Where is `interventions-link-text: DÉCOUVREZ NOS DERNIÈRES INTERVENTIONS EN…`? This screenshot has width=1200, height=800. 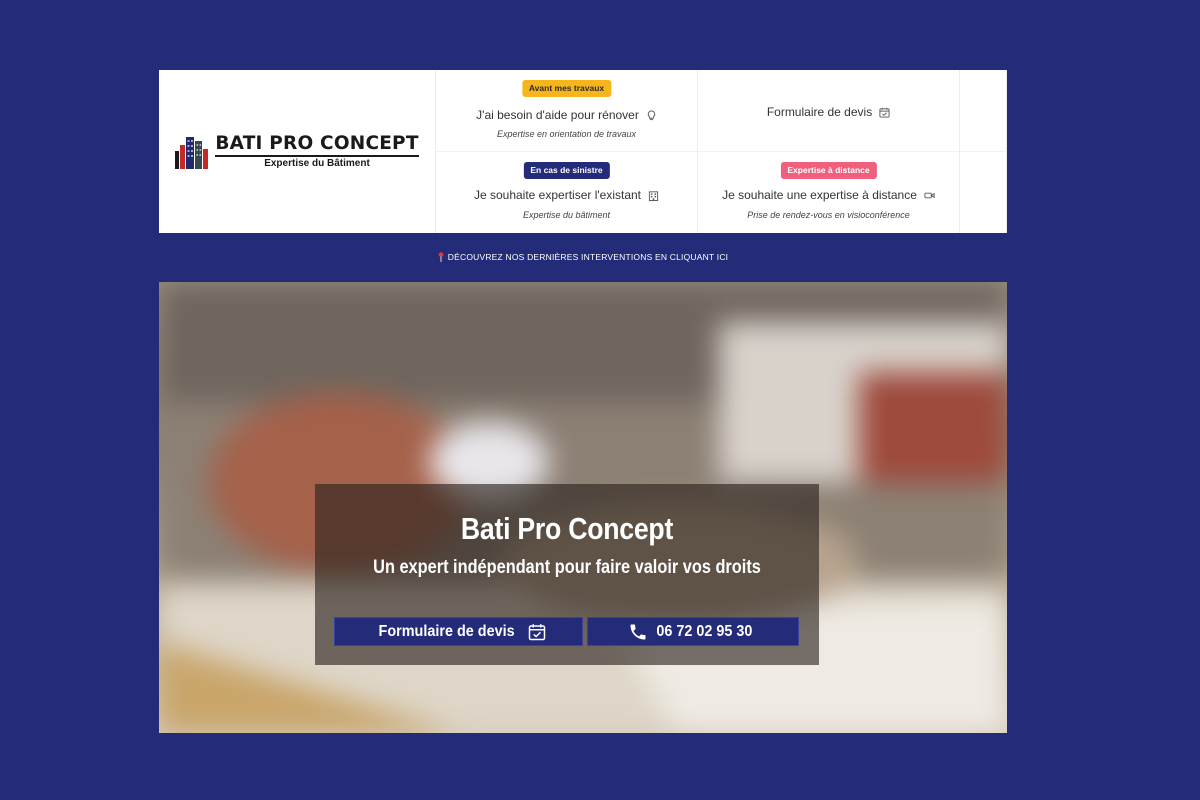 interventions-link-text: DÉCOUVREZ NOS DERNIÈRES INTERVENTIONS EN… is located at coordinates (588, 257).